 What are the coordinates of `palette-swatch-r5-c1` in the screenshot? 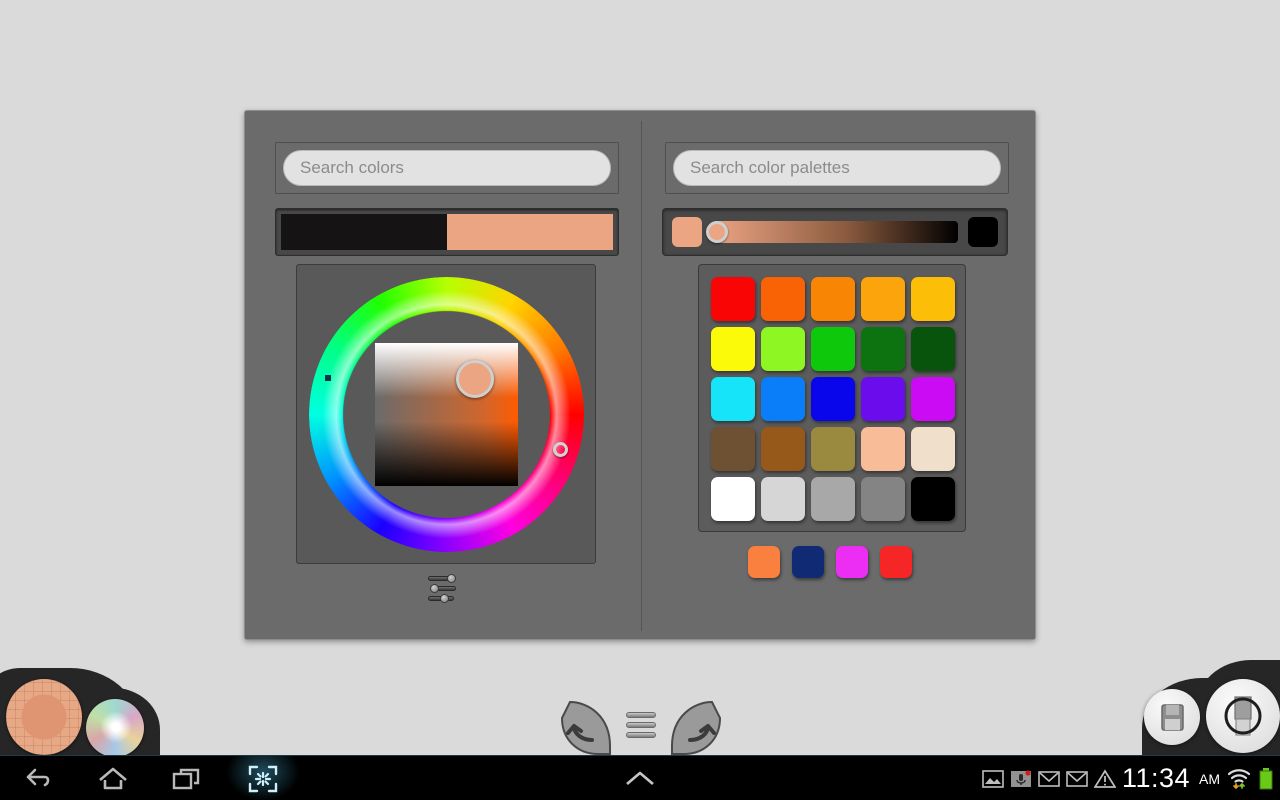 It's located at (733, 499).